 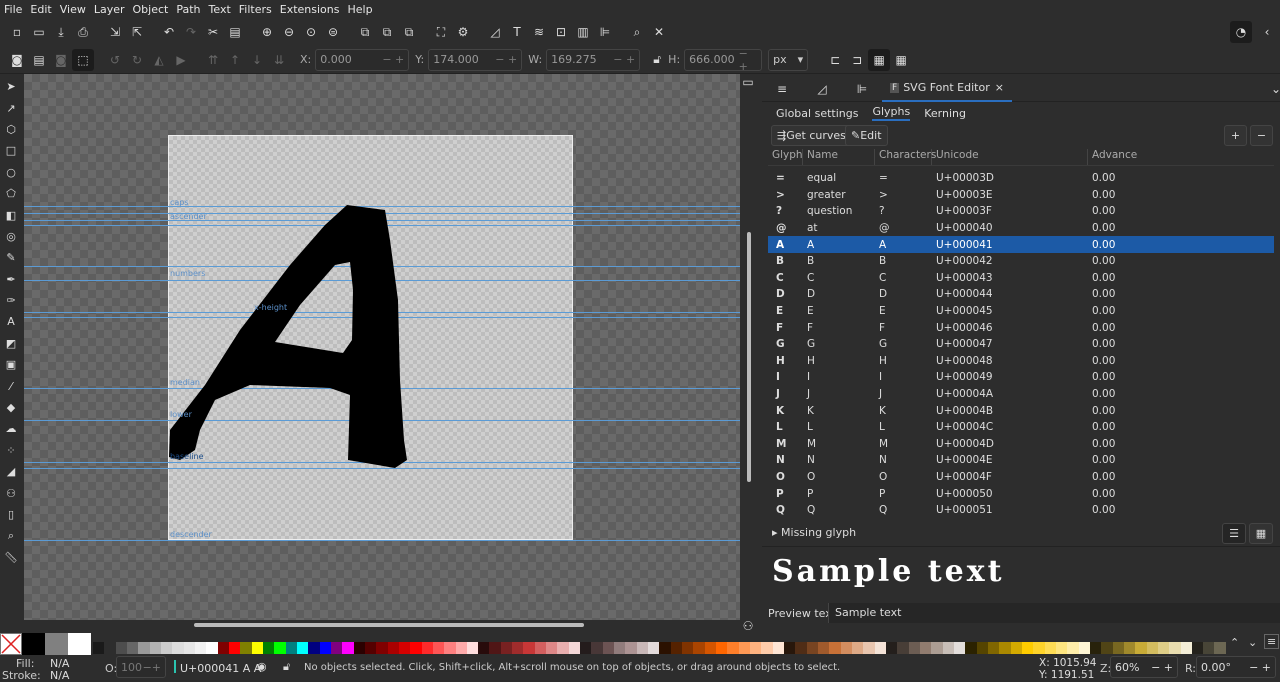 I want to click on paint-bucket-icon: ◆, so click(x=11, y=407).